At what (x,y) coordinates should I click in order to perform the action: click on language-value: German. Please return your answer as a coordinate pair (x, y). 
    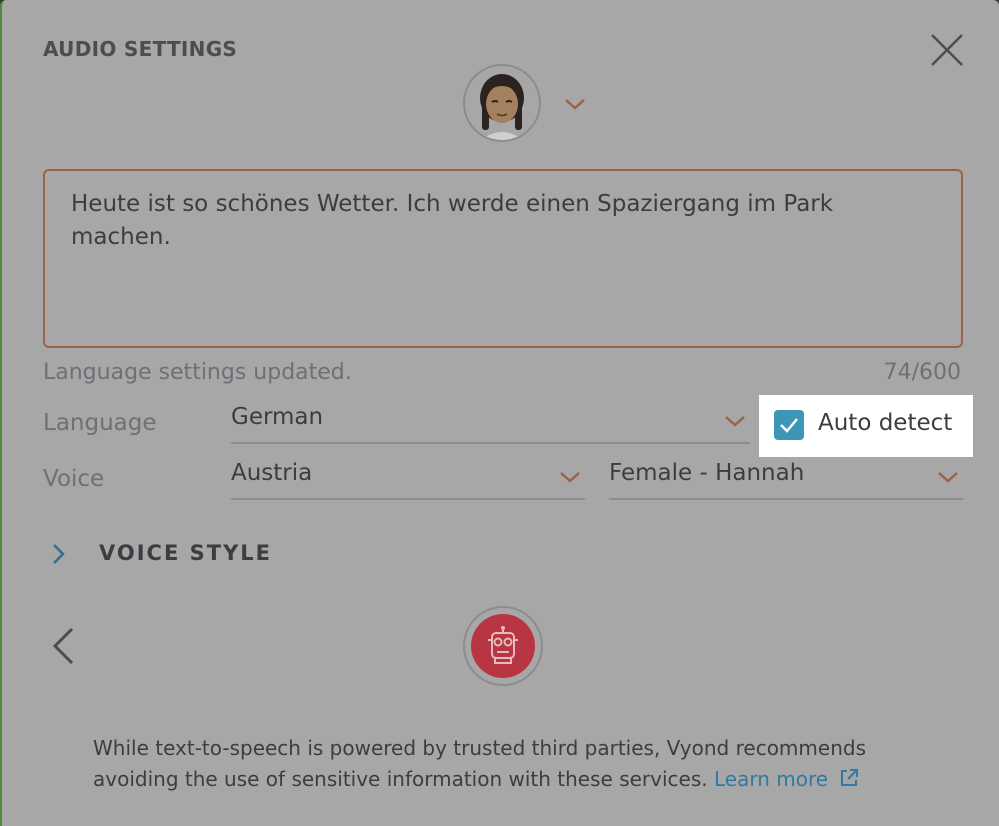
    Looking at the image, I should click on (277, 417).